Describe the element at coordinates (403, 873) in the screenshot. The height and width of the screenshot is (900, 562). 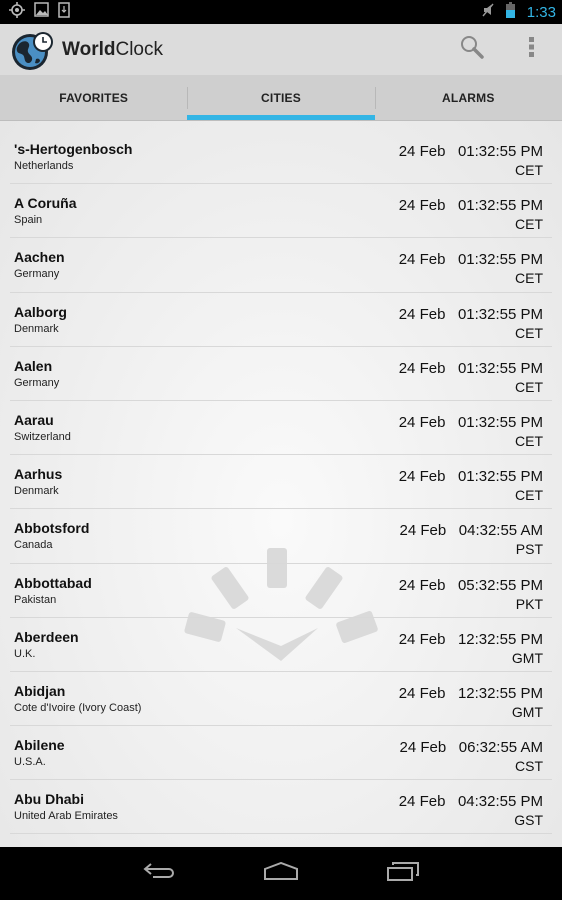
I see `recent-apps-button` at that location.